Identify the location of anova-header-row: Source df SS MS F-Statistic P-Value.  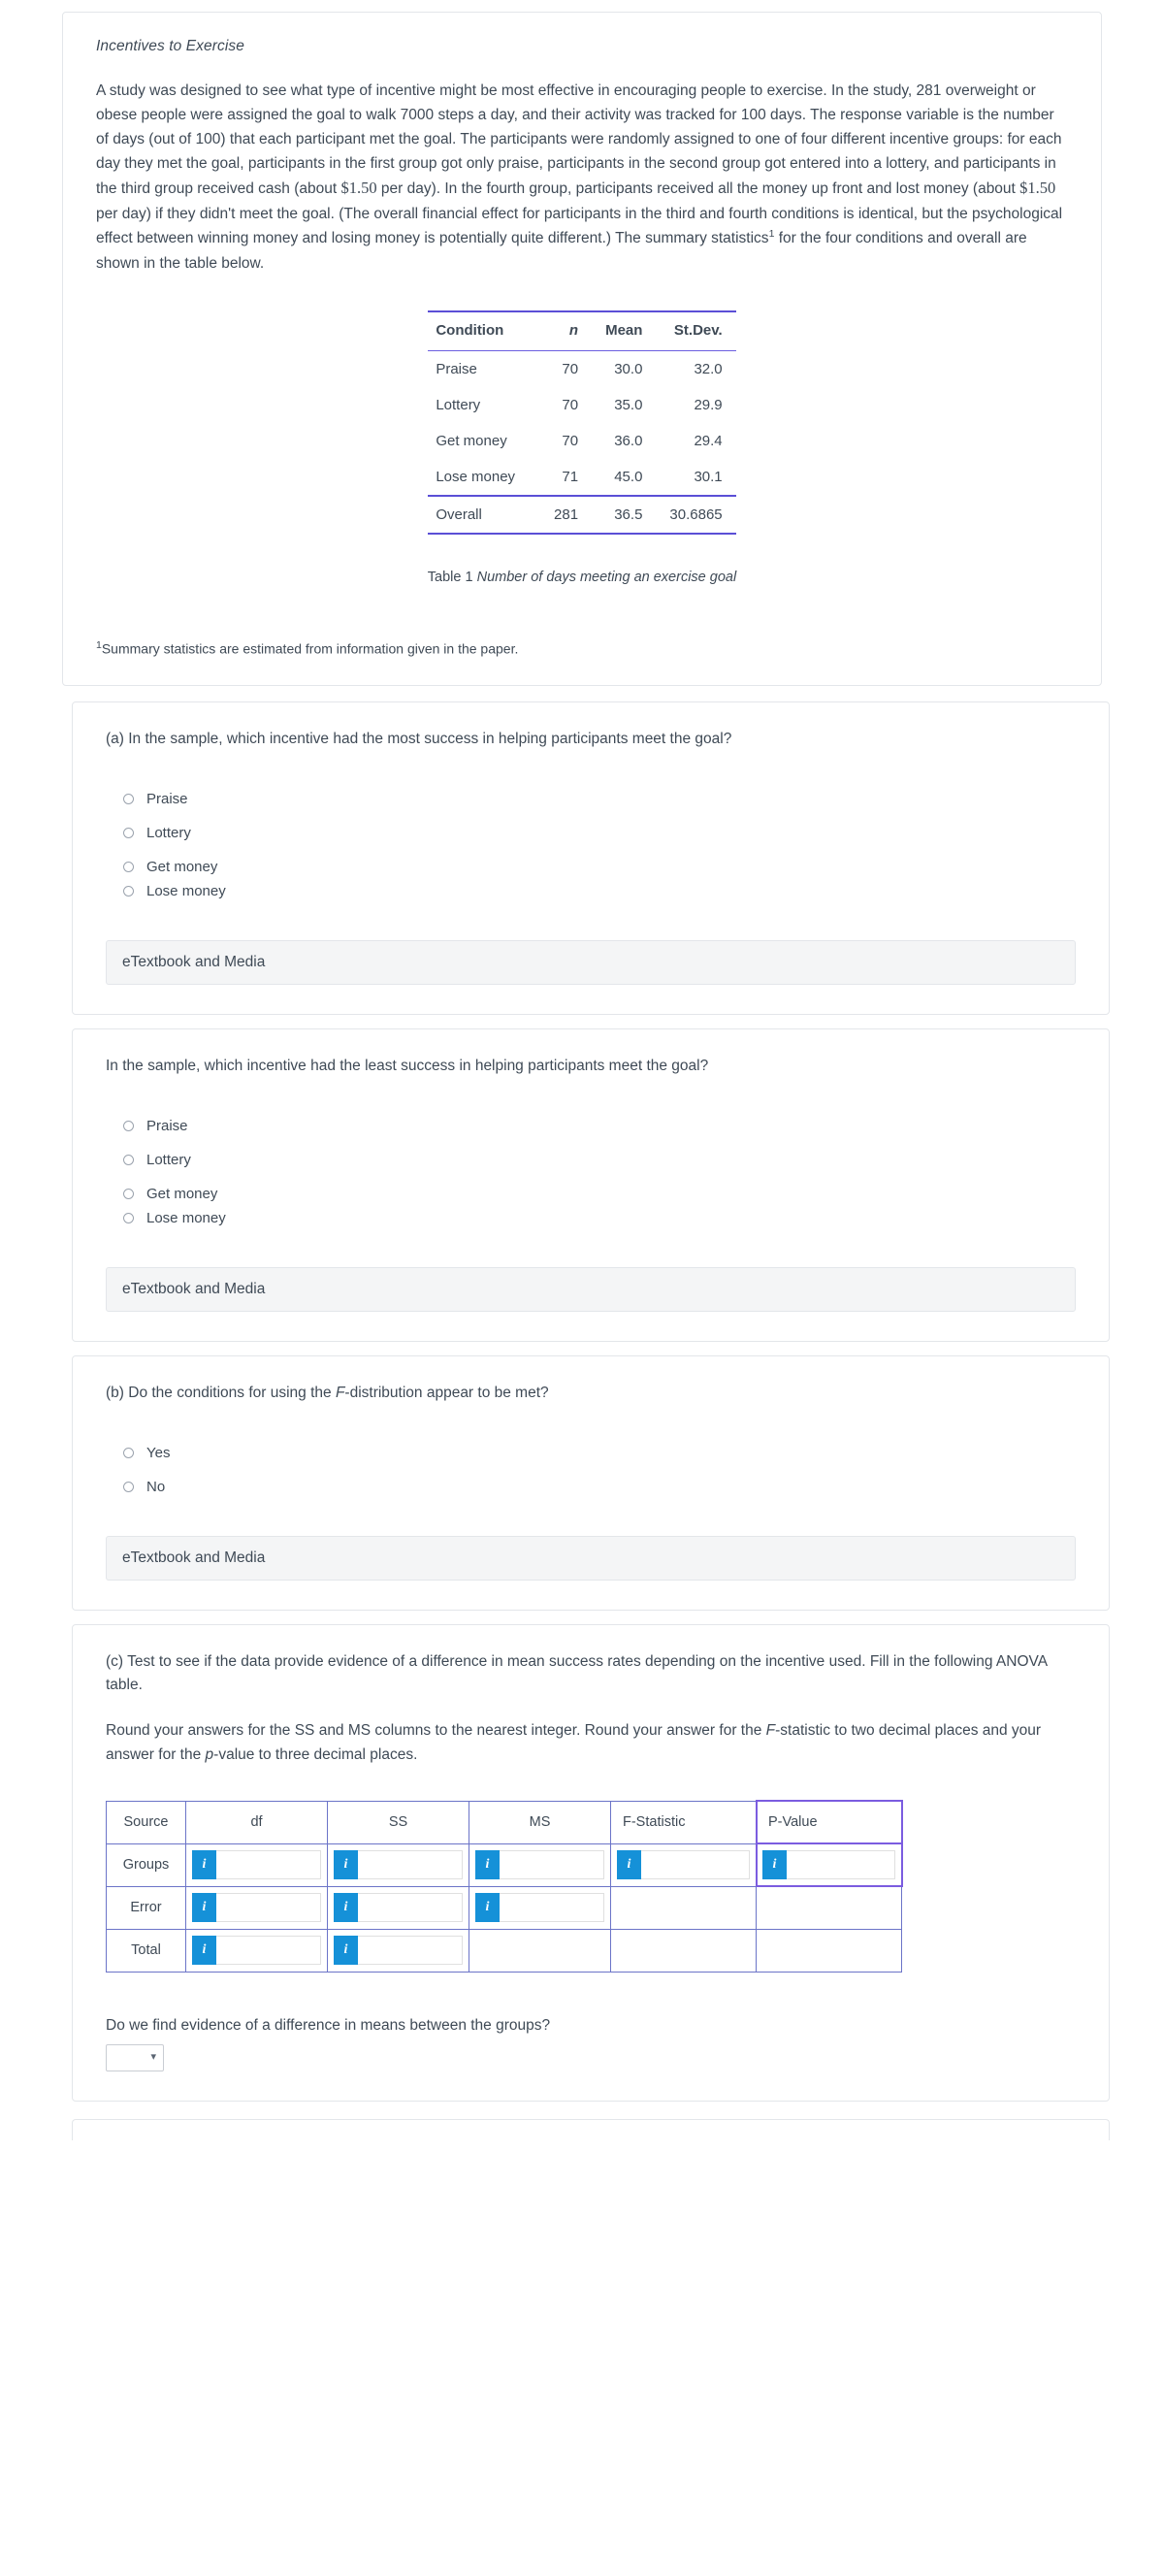
(504, 1822).